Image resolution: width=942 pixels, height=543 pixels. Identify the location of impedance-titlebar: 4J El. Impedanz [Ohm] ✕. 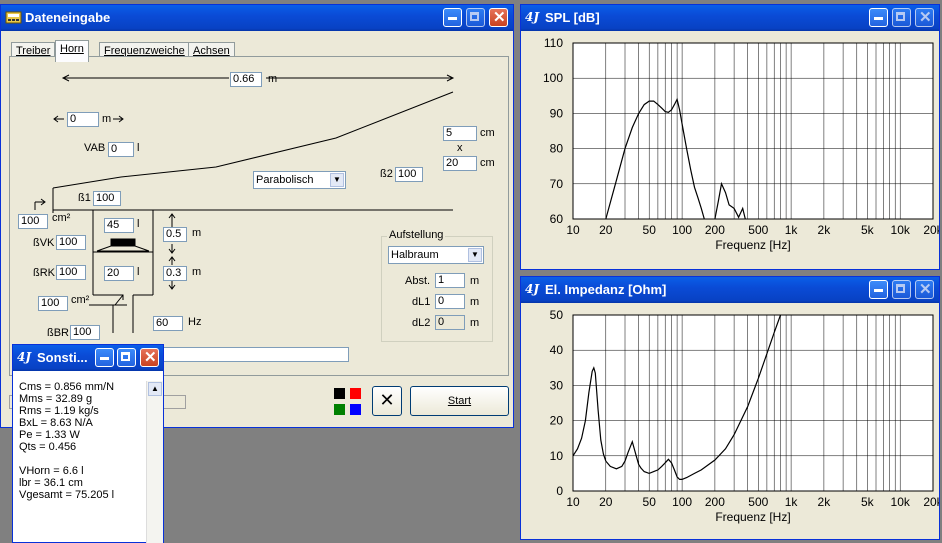
(730, 290).